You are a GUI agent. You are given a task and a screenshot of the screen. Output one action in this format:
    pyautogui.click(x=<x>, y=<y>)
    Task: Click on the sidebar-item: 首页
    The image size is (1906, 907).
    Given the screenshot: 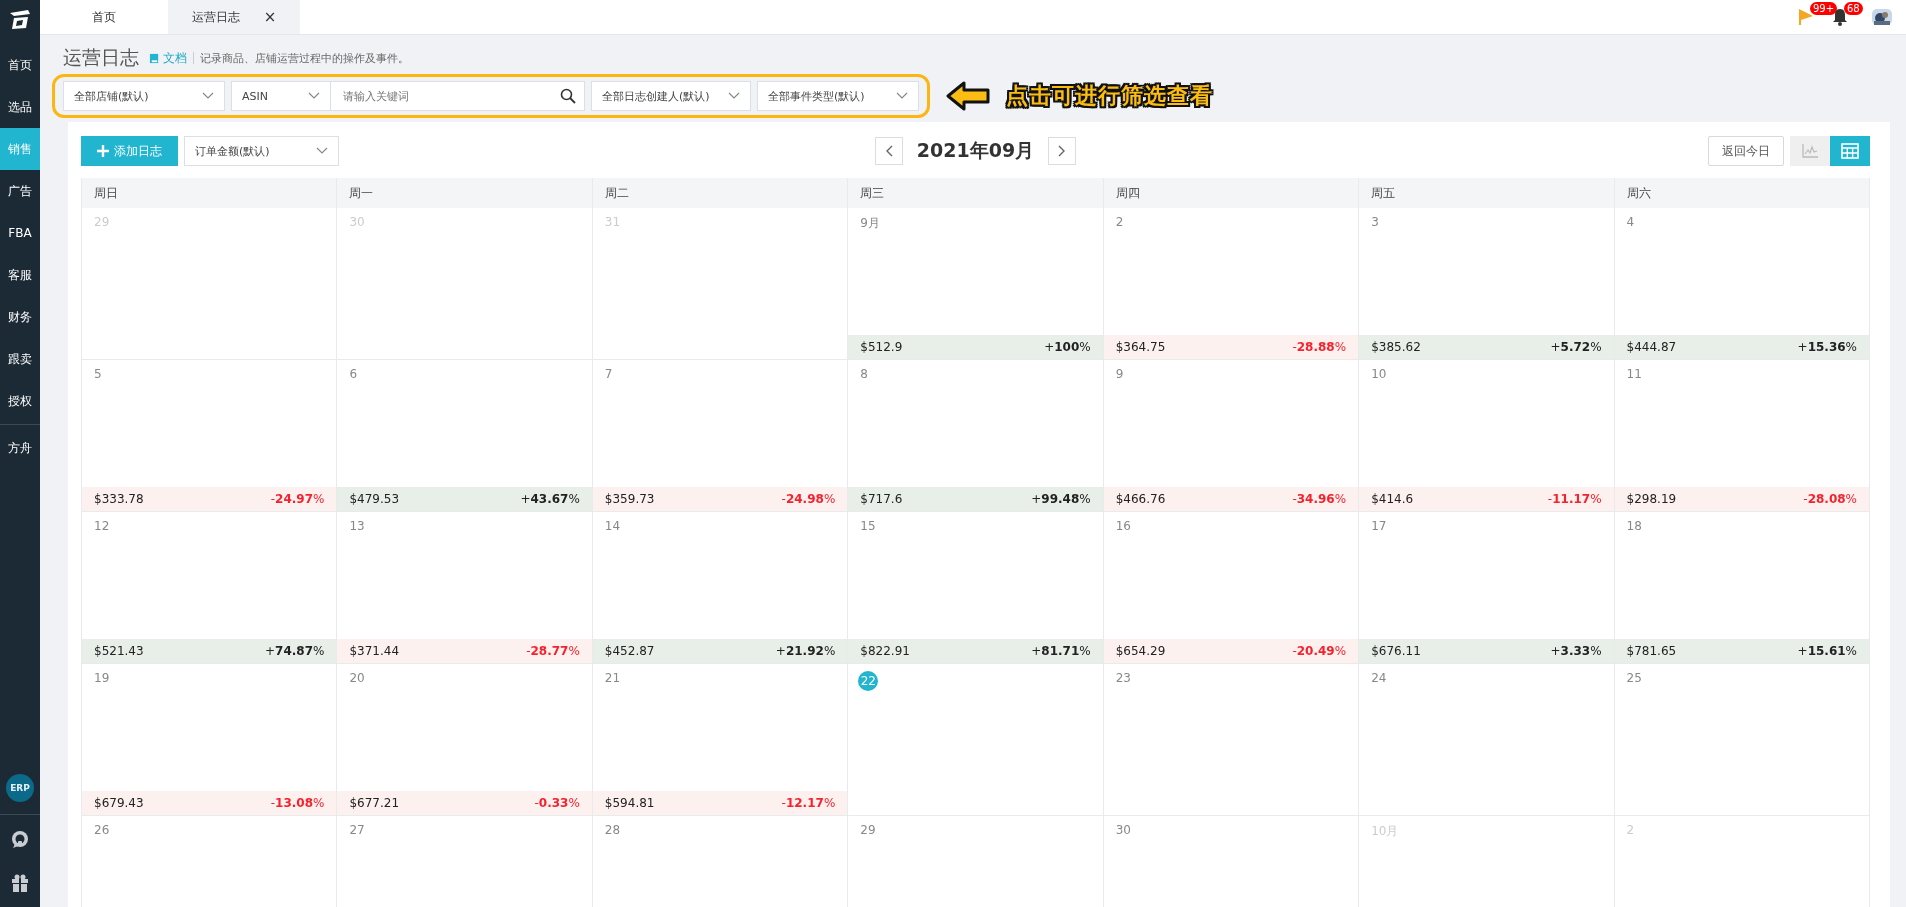 What is the action you would take?
    pyautogui.click(x=20, y=65)
    